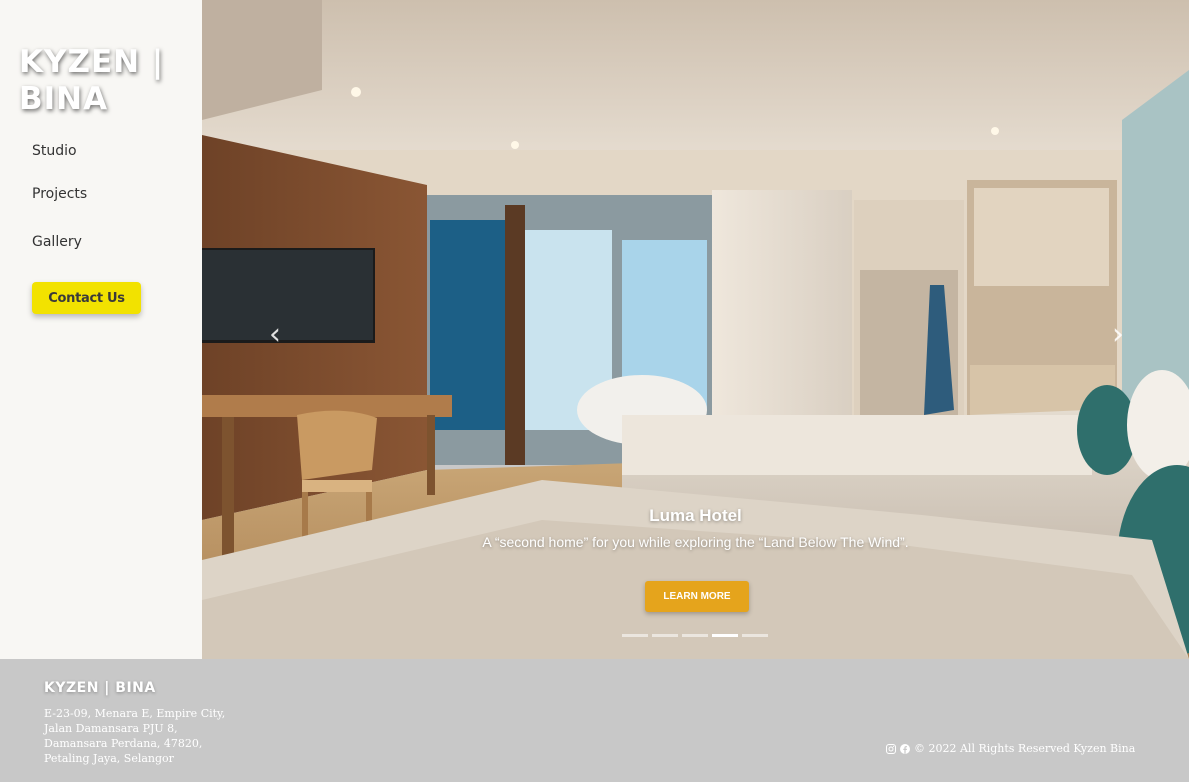  Describe the element at coordinates (135, 713) in the screenshot. I see `address-line: E-23-09, Menara E, Empire City,` at that location.